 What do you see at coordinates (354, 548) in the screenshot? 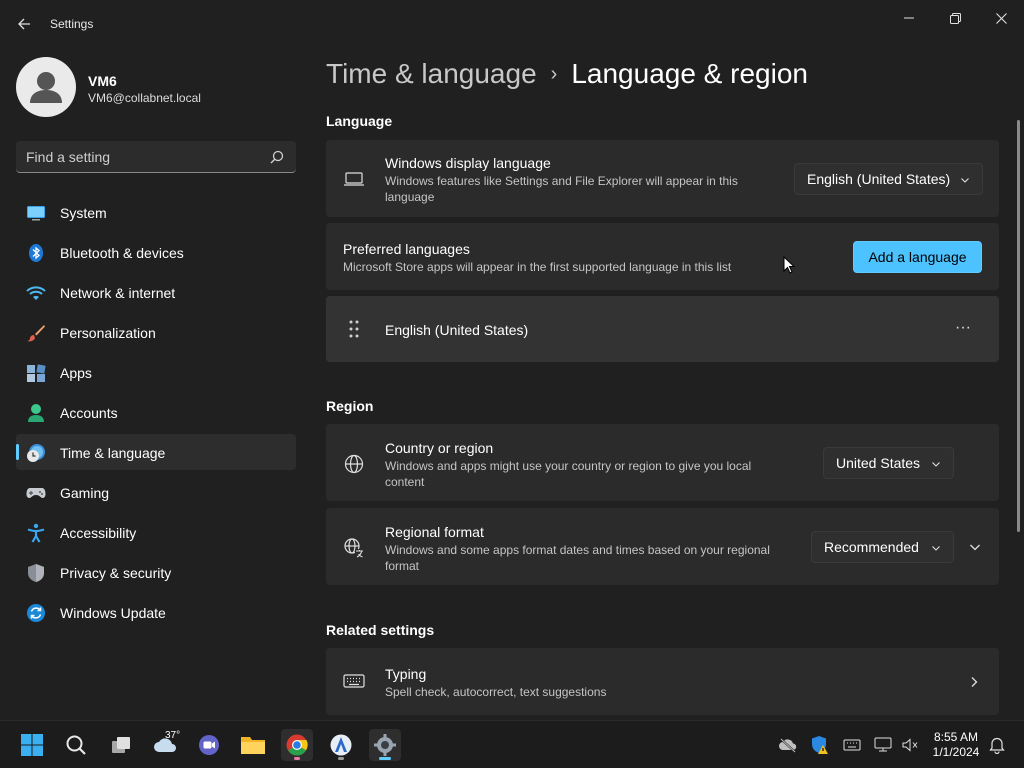
I see `regional-format-icon` at bounding box center [354, 548].